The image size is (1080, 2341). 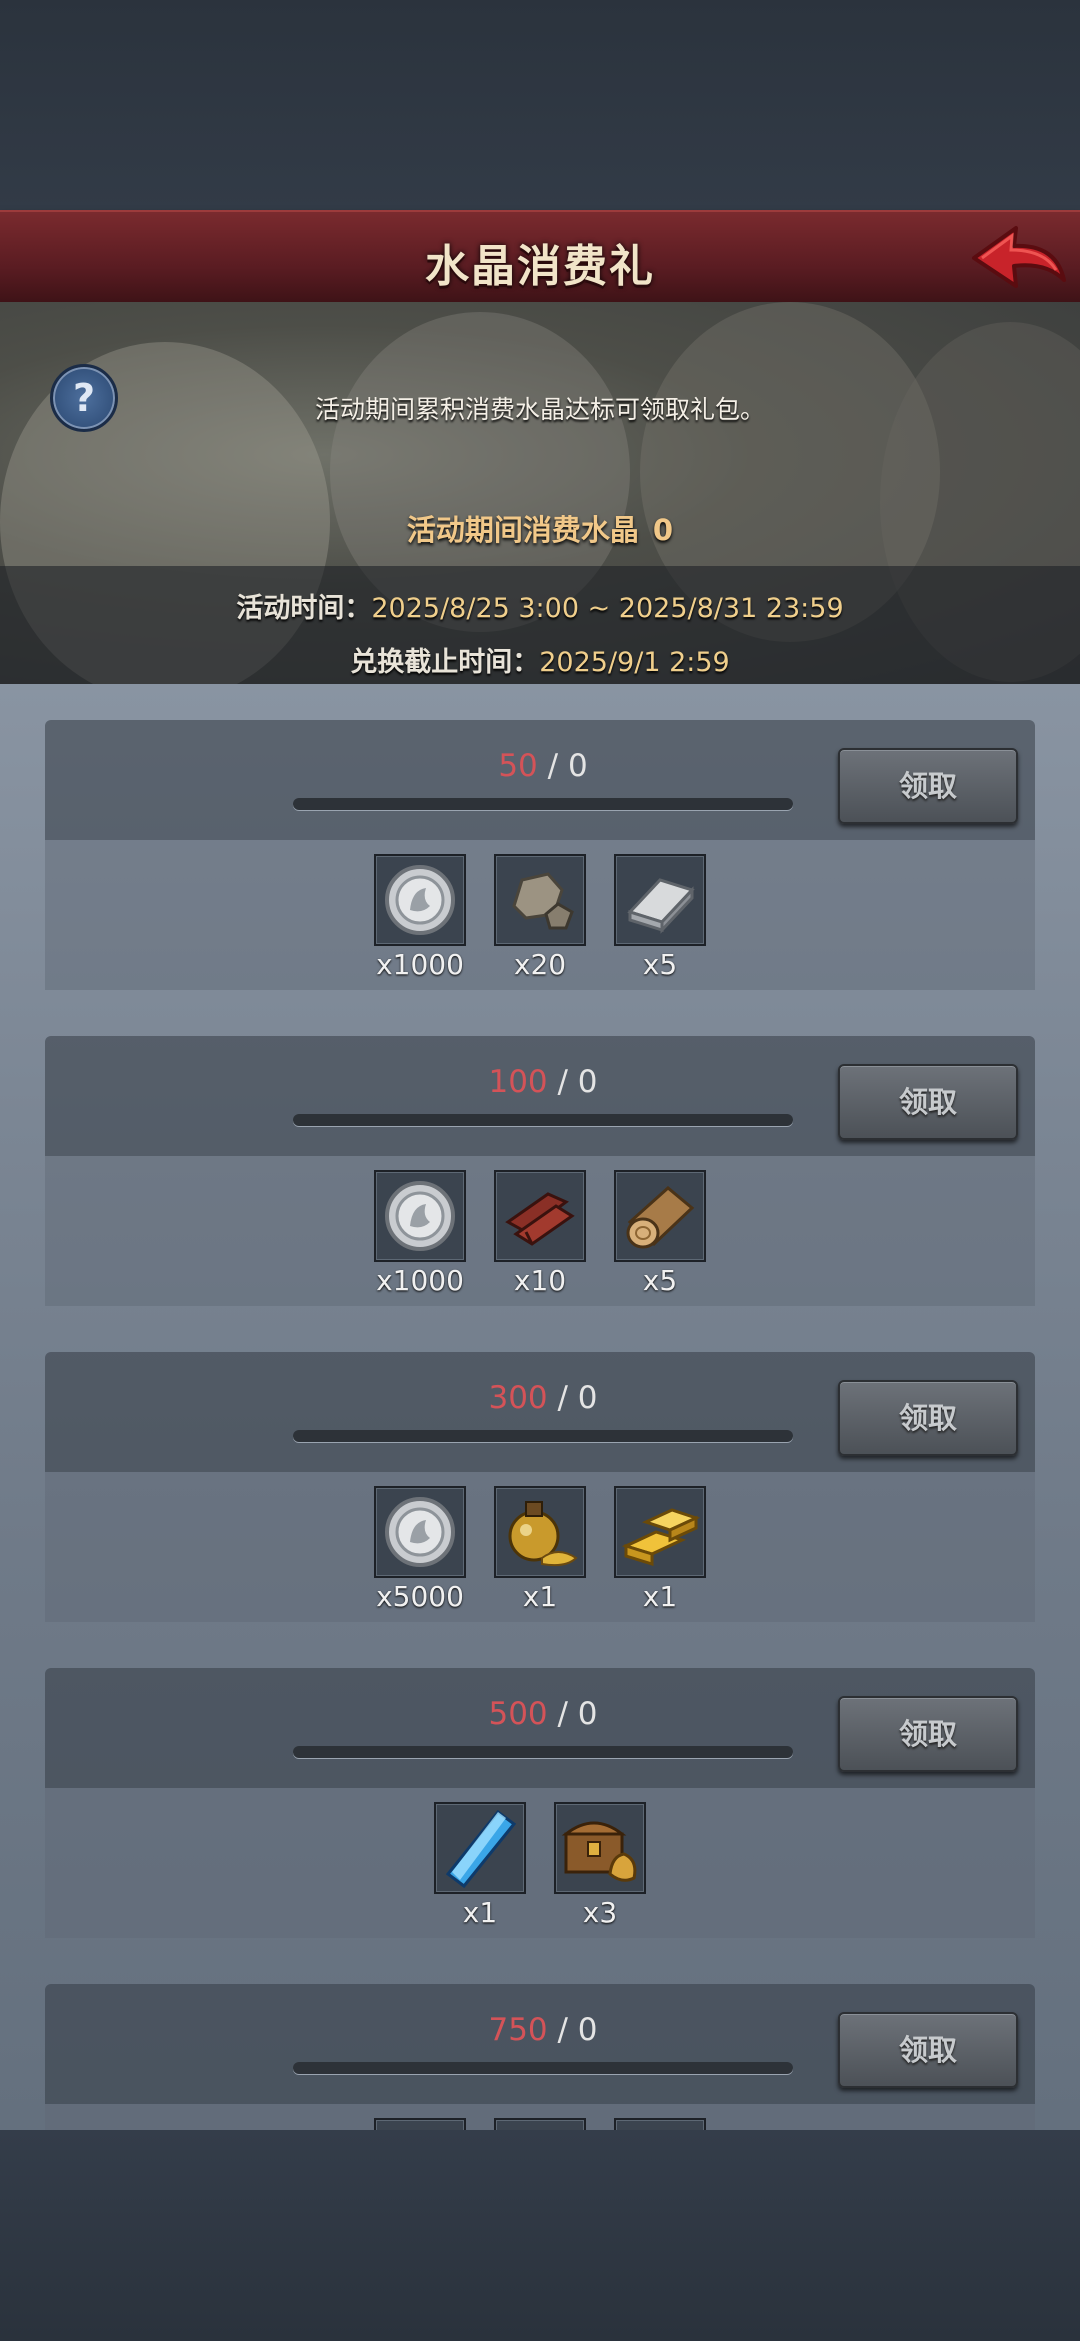 I want to click on spent-label: 活动期间消费水晶, so click(x=522, y=530).